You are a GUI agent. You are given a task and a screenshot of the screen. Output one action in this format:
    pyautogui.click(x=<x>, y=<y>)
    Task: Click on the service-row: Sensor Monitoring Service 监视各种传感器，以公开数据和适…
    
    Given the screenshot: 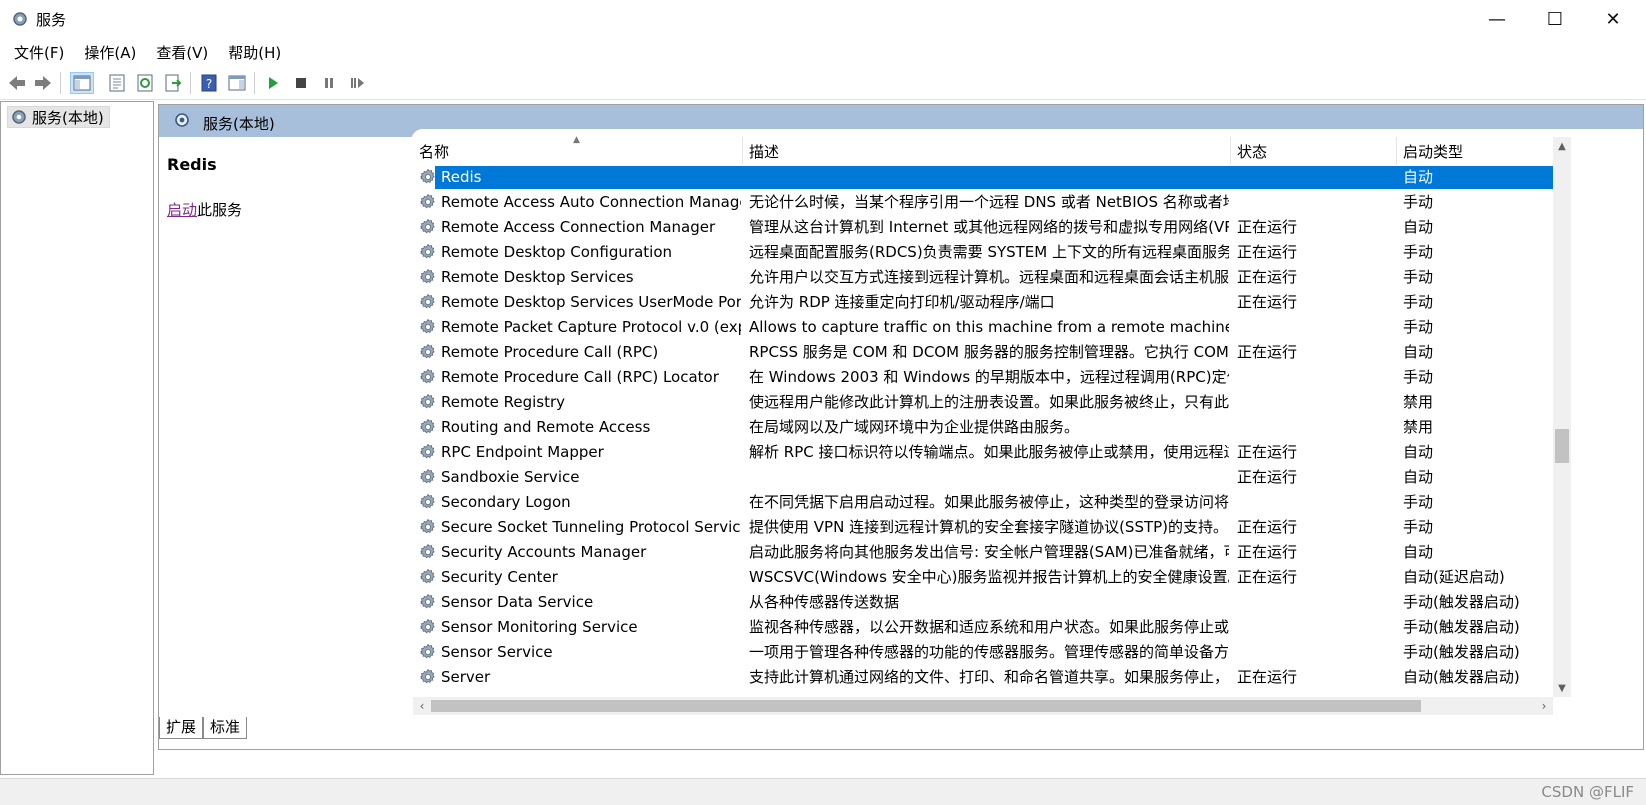 What is the action you would take?
    pyautogui.click(x=983, y=627)
    